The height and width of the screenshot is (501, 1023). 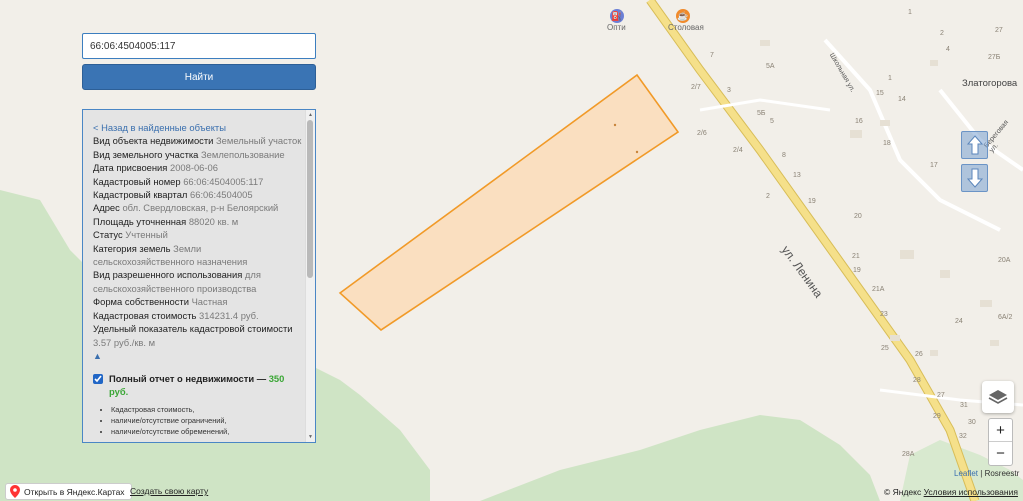 I want to click on terms-of-use-link: Условия использования, so click(x=971, y=492).